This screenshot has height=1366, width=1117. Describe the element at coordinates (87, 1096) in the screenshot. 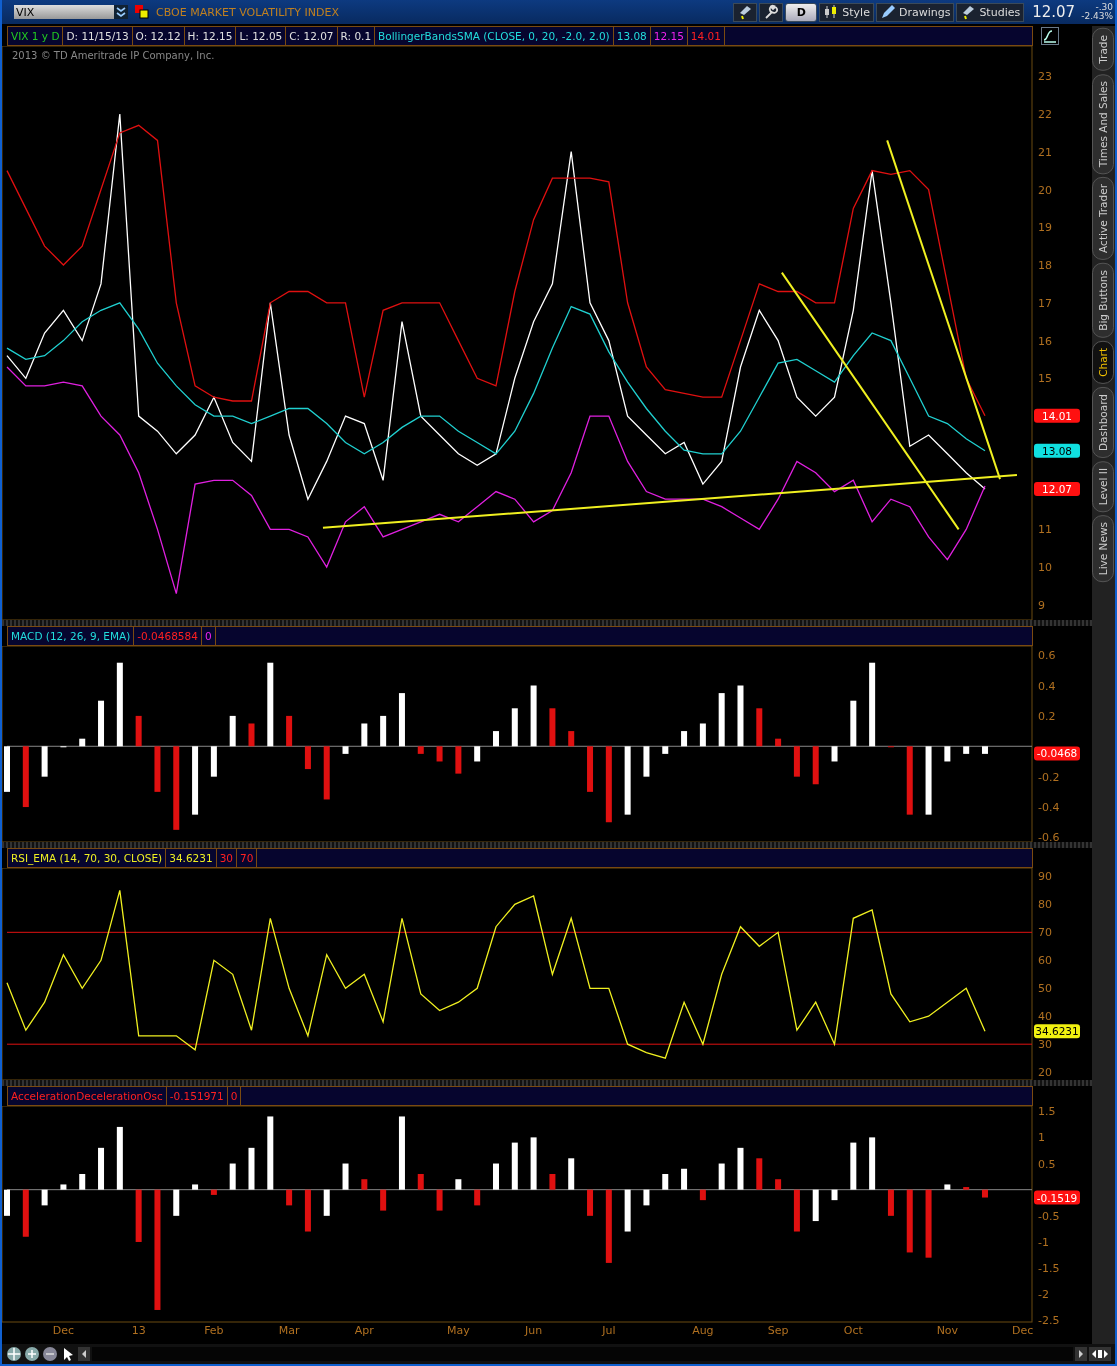

I see `study-title: AccelerationDecelerationOsc` at that location.